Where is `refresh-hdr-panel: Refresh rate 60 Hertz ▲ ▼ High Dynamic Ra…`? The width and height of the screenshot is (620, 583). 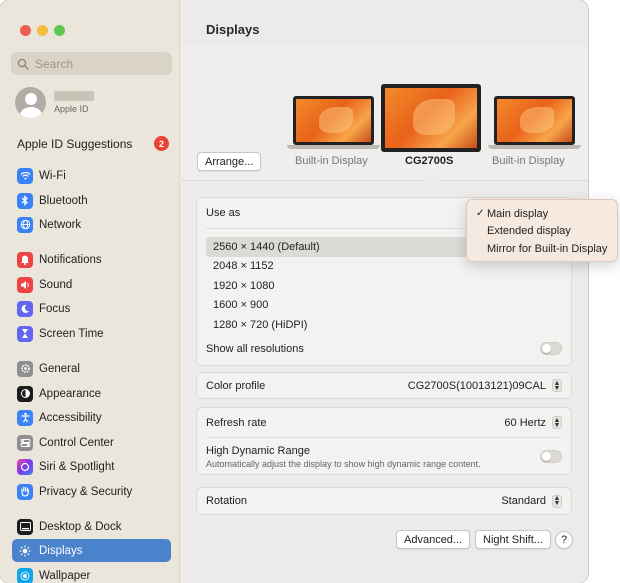
refresh-hdr-panel: Refresh rate 60 Hertz ▲ ▼ High Dynamic Ra… is located at coordinates (384, 441).